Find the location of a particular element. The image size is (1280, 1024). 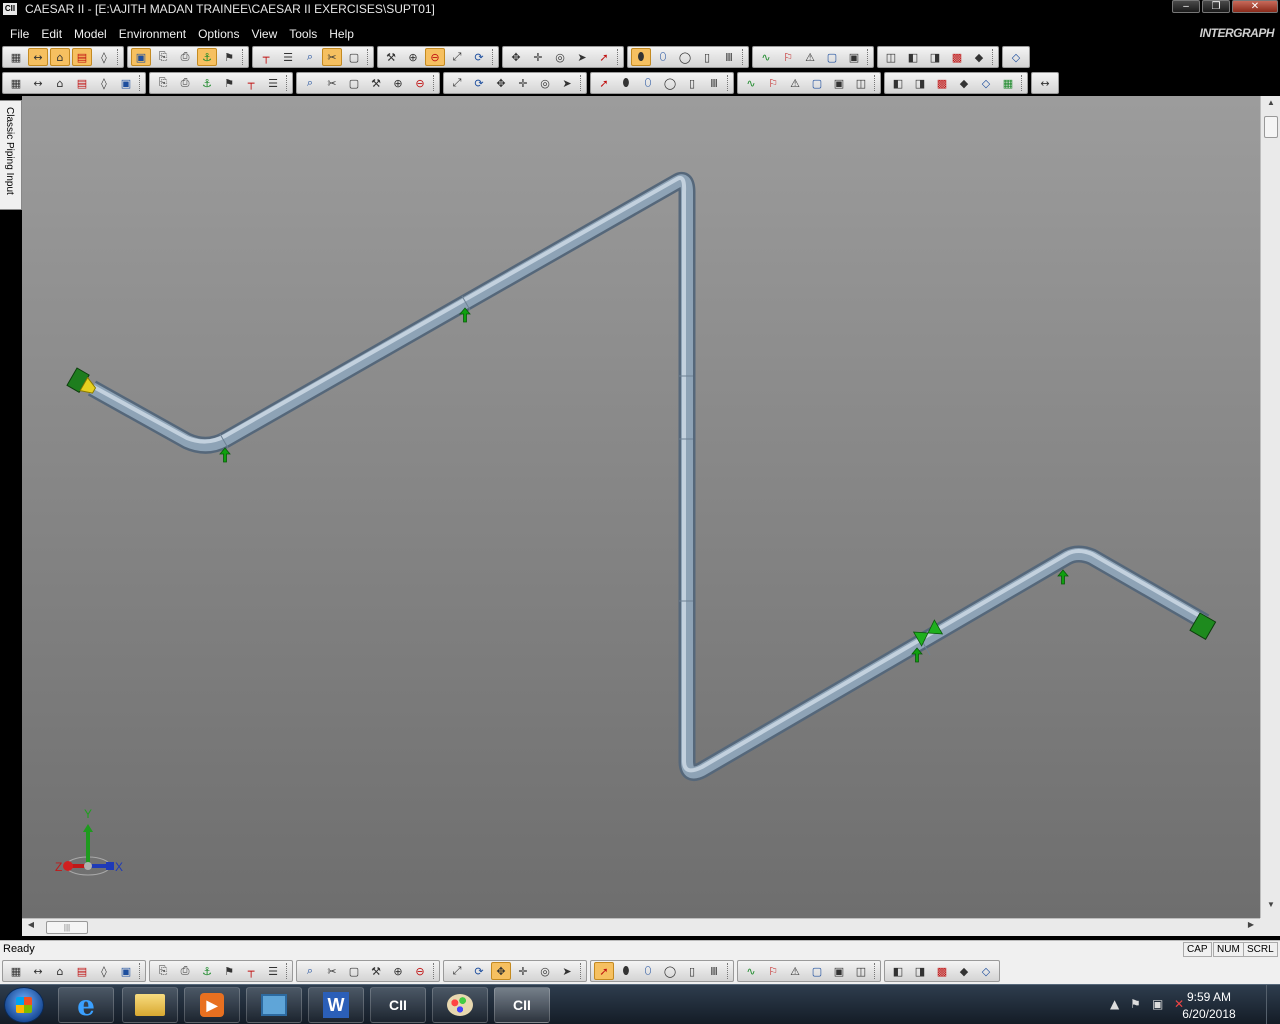

arrow-icon: ⊖ is located at coordinates (420, 971).